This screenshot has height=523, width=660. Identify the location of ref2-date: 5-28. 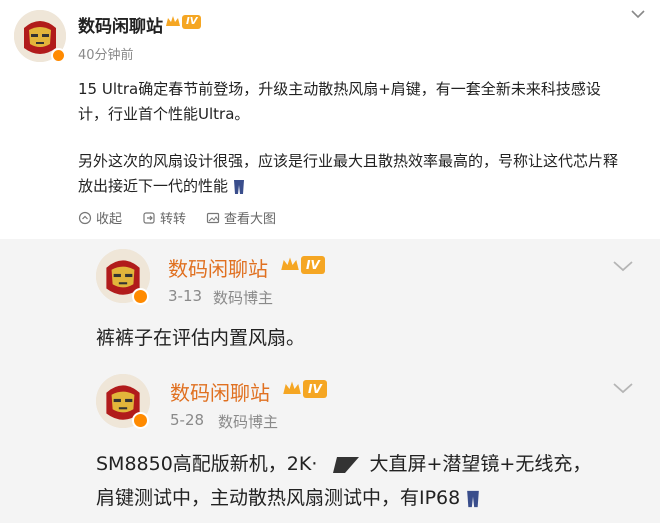
(187, 420).